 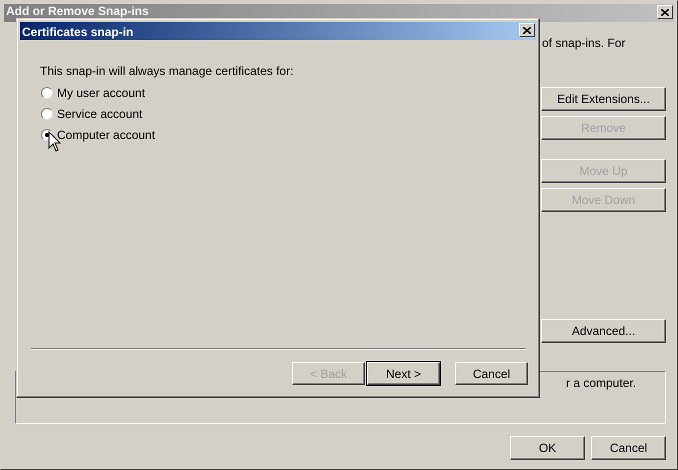 What do you see at coordinates (167, 71) in the screenshot?
I see `prompt-text: This snap-in will always manage certificates for:` at bounding box center [167, 71].